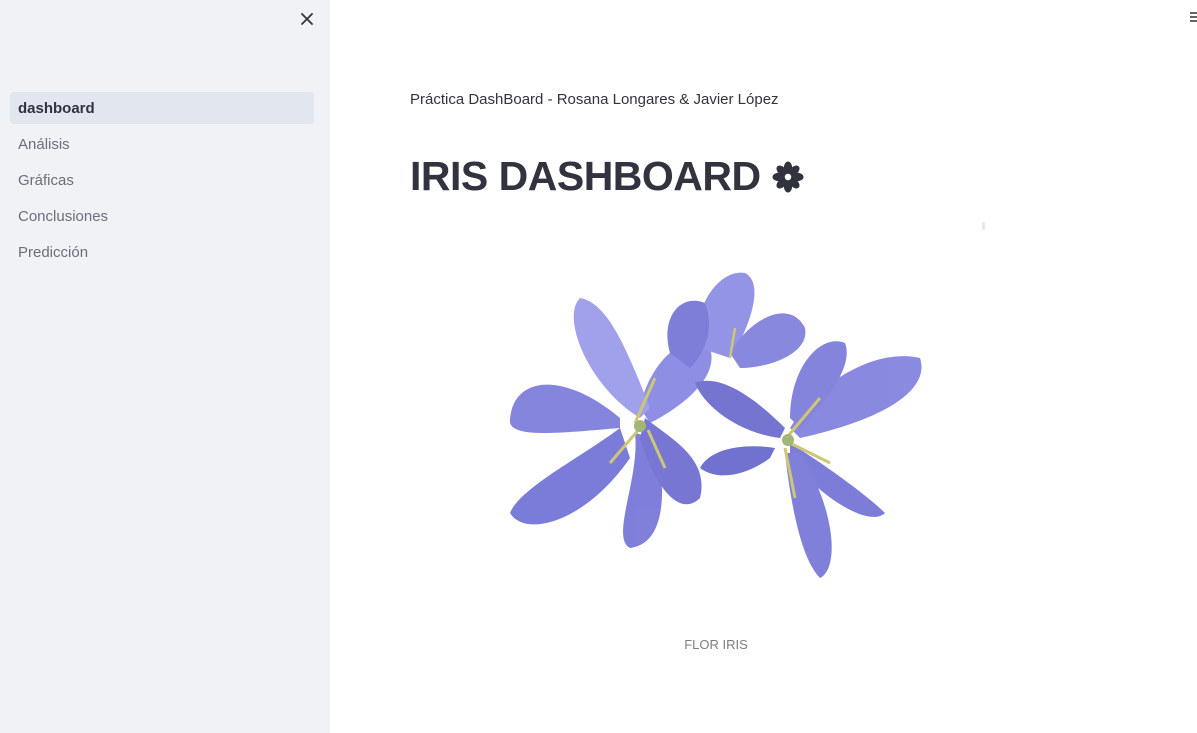 This screenshot has width=1197, height=733. What do you see at coordinates (162, 252) in the screenshot?
I see `sidebar-item-prediccion: Predicción` at bounding box center [162, 252].